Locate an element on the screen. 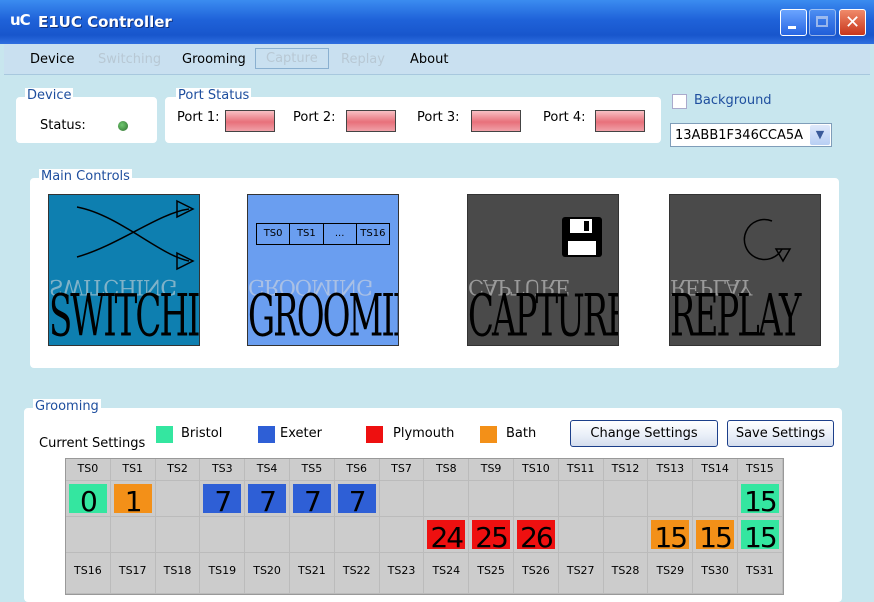  timeslot-cell: 25 is located at coordinates (491, 535).